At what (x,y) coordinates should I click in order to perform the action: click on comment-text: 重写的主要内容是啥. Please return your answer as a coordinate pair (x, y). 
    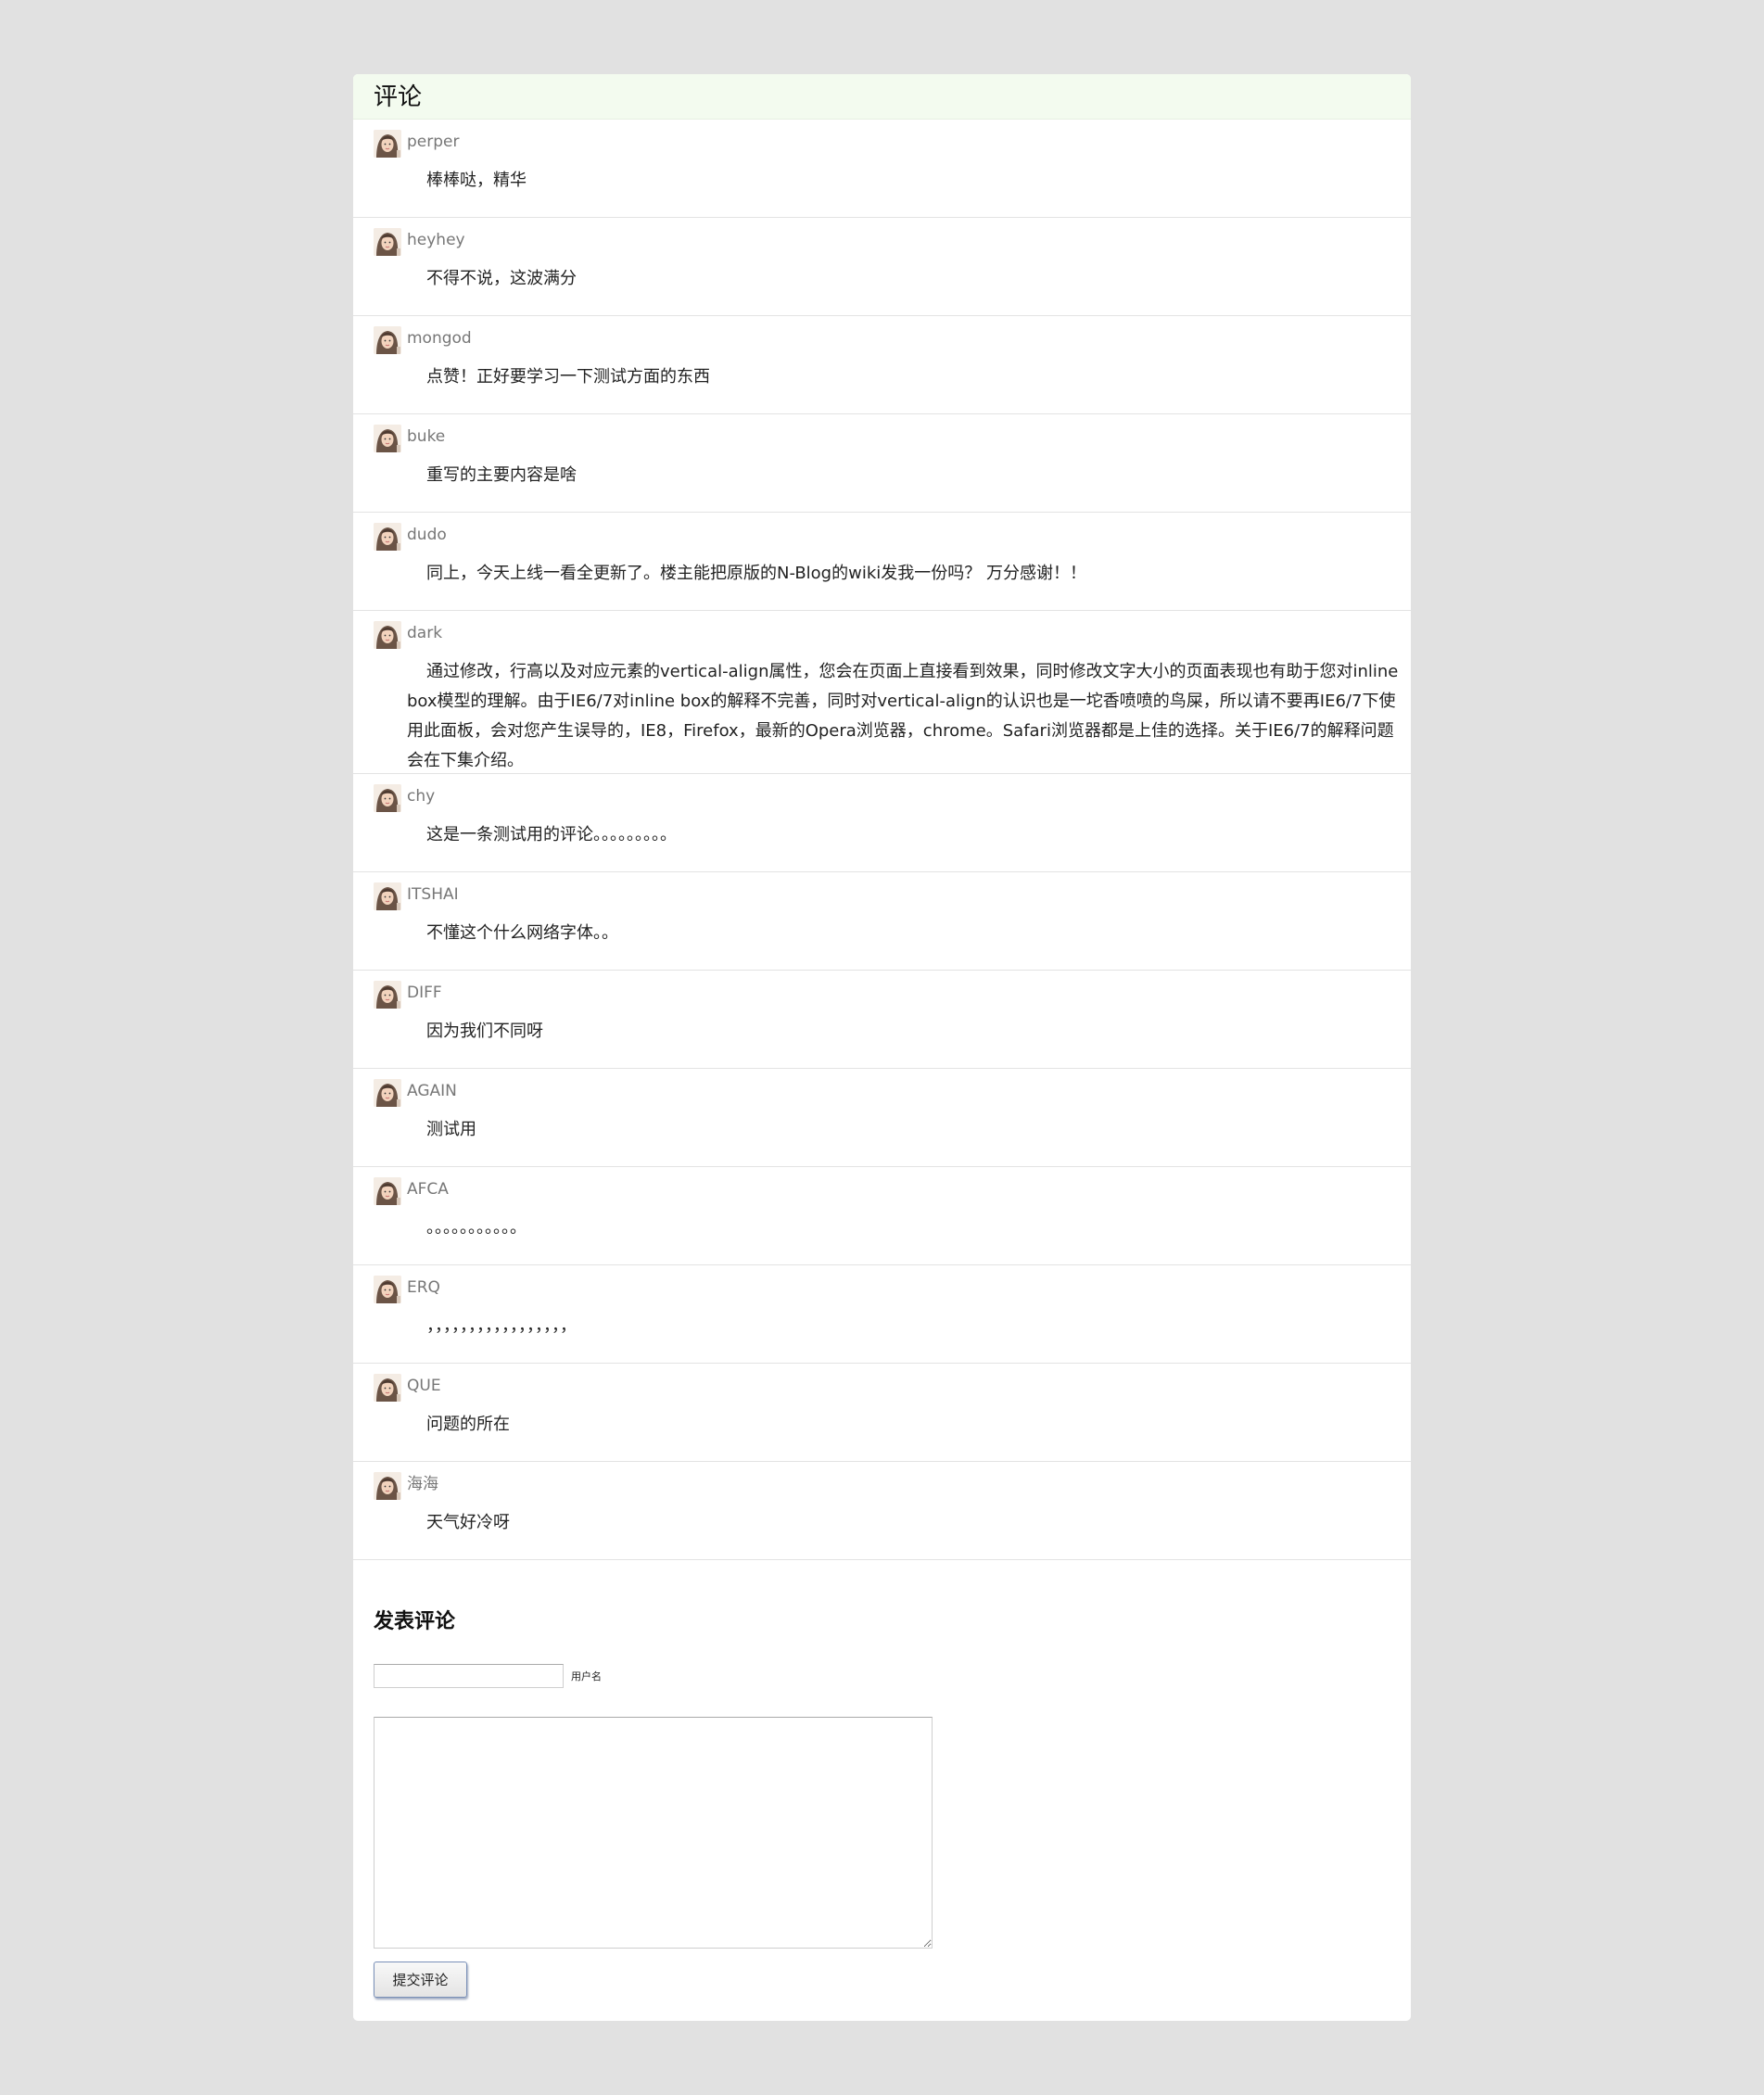
    Looking at the image, I should click on (501, 475).